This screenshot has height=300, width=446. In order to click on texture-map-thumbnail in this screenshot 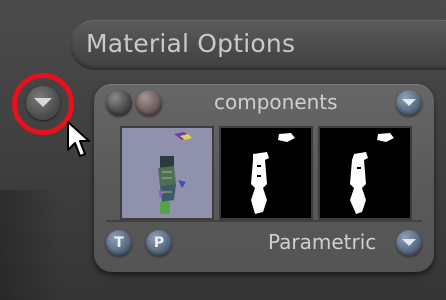, I will do `click(266, 173)`.